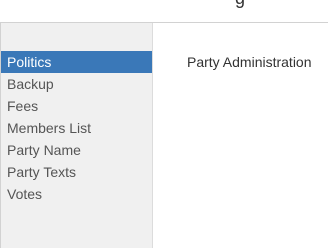  I want to click on sidebar-item-backup: Backup, so click(76, 84).